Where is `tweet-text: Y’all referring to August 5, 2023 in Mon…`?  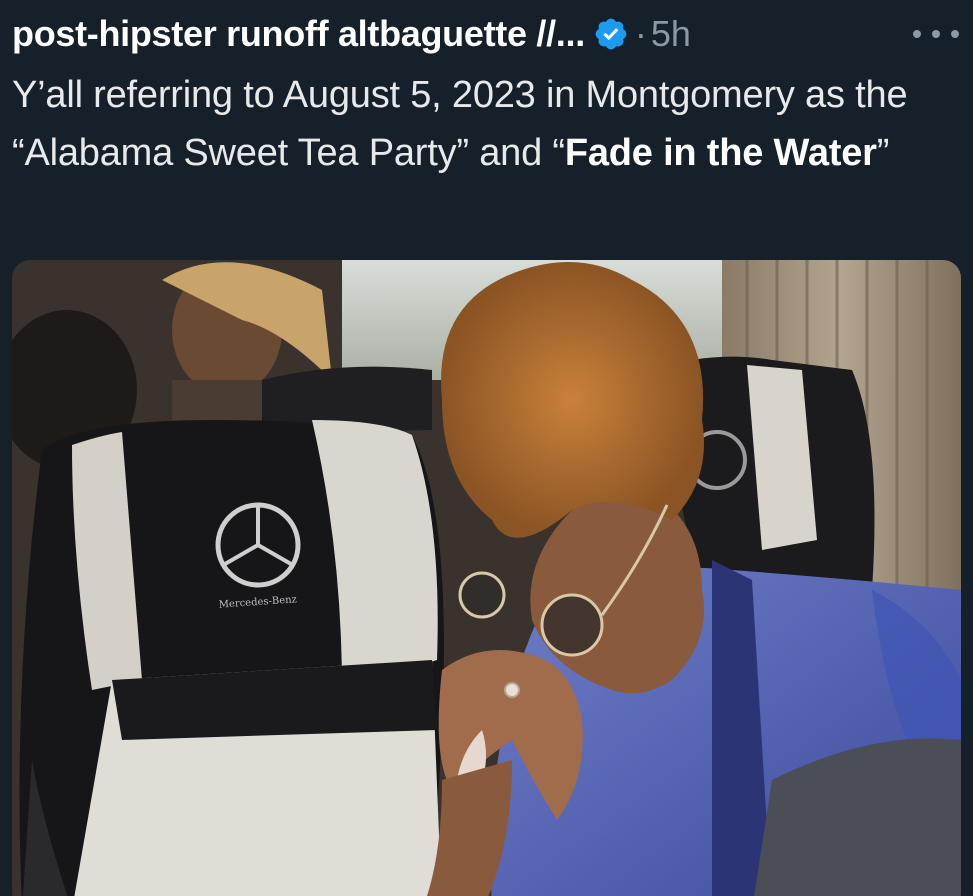 tweet-text: Y’all referring to August 5, 2023 in Mon… is located at coordinates (487, 124).